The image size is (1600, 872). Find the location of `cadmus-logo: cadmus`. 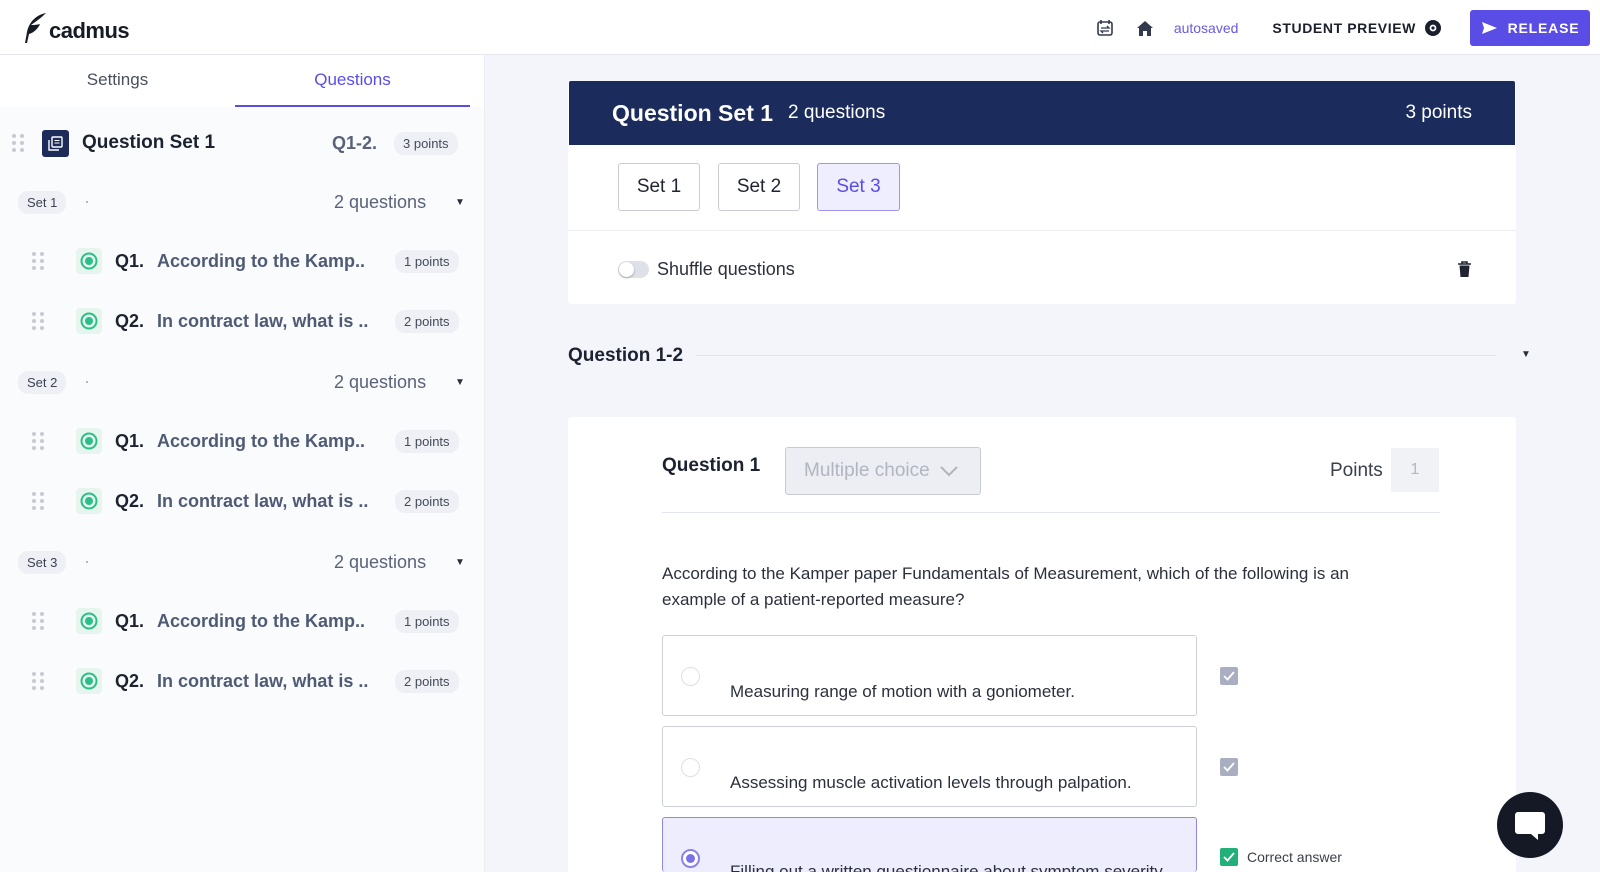

cadmus-logo: cadmus is located at coordinates (76, 28).